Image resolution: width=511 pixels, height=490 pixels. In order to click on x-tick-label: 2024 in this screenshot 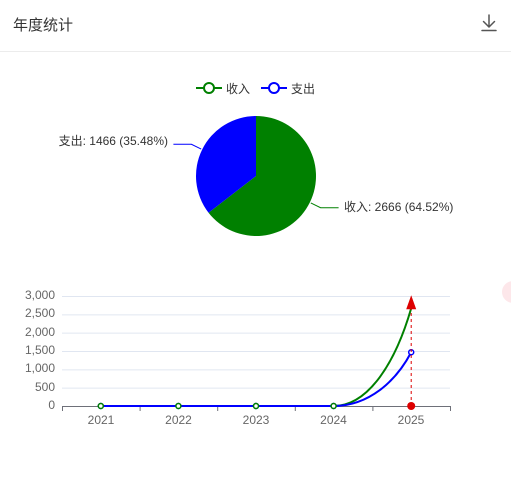, I will do `click(333, 420)`.